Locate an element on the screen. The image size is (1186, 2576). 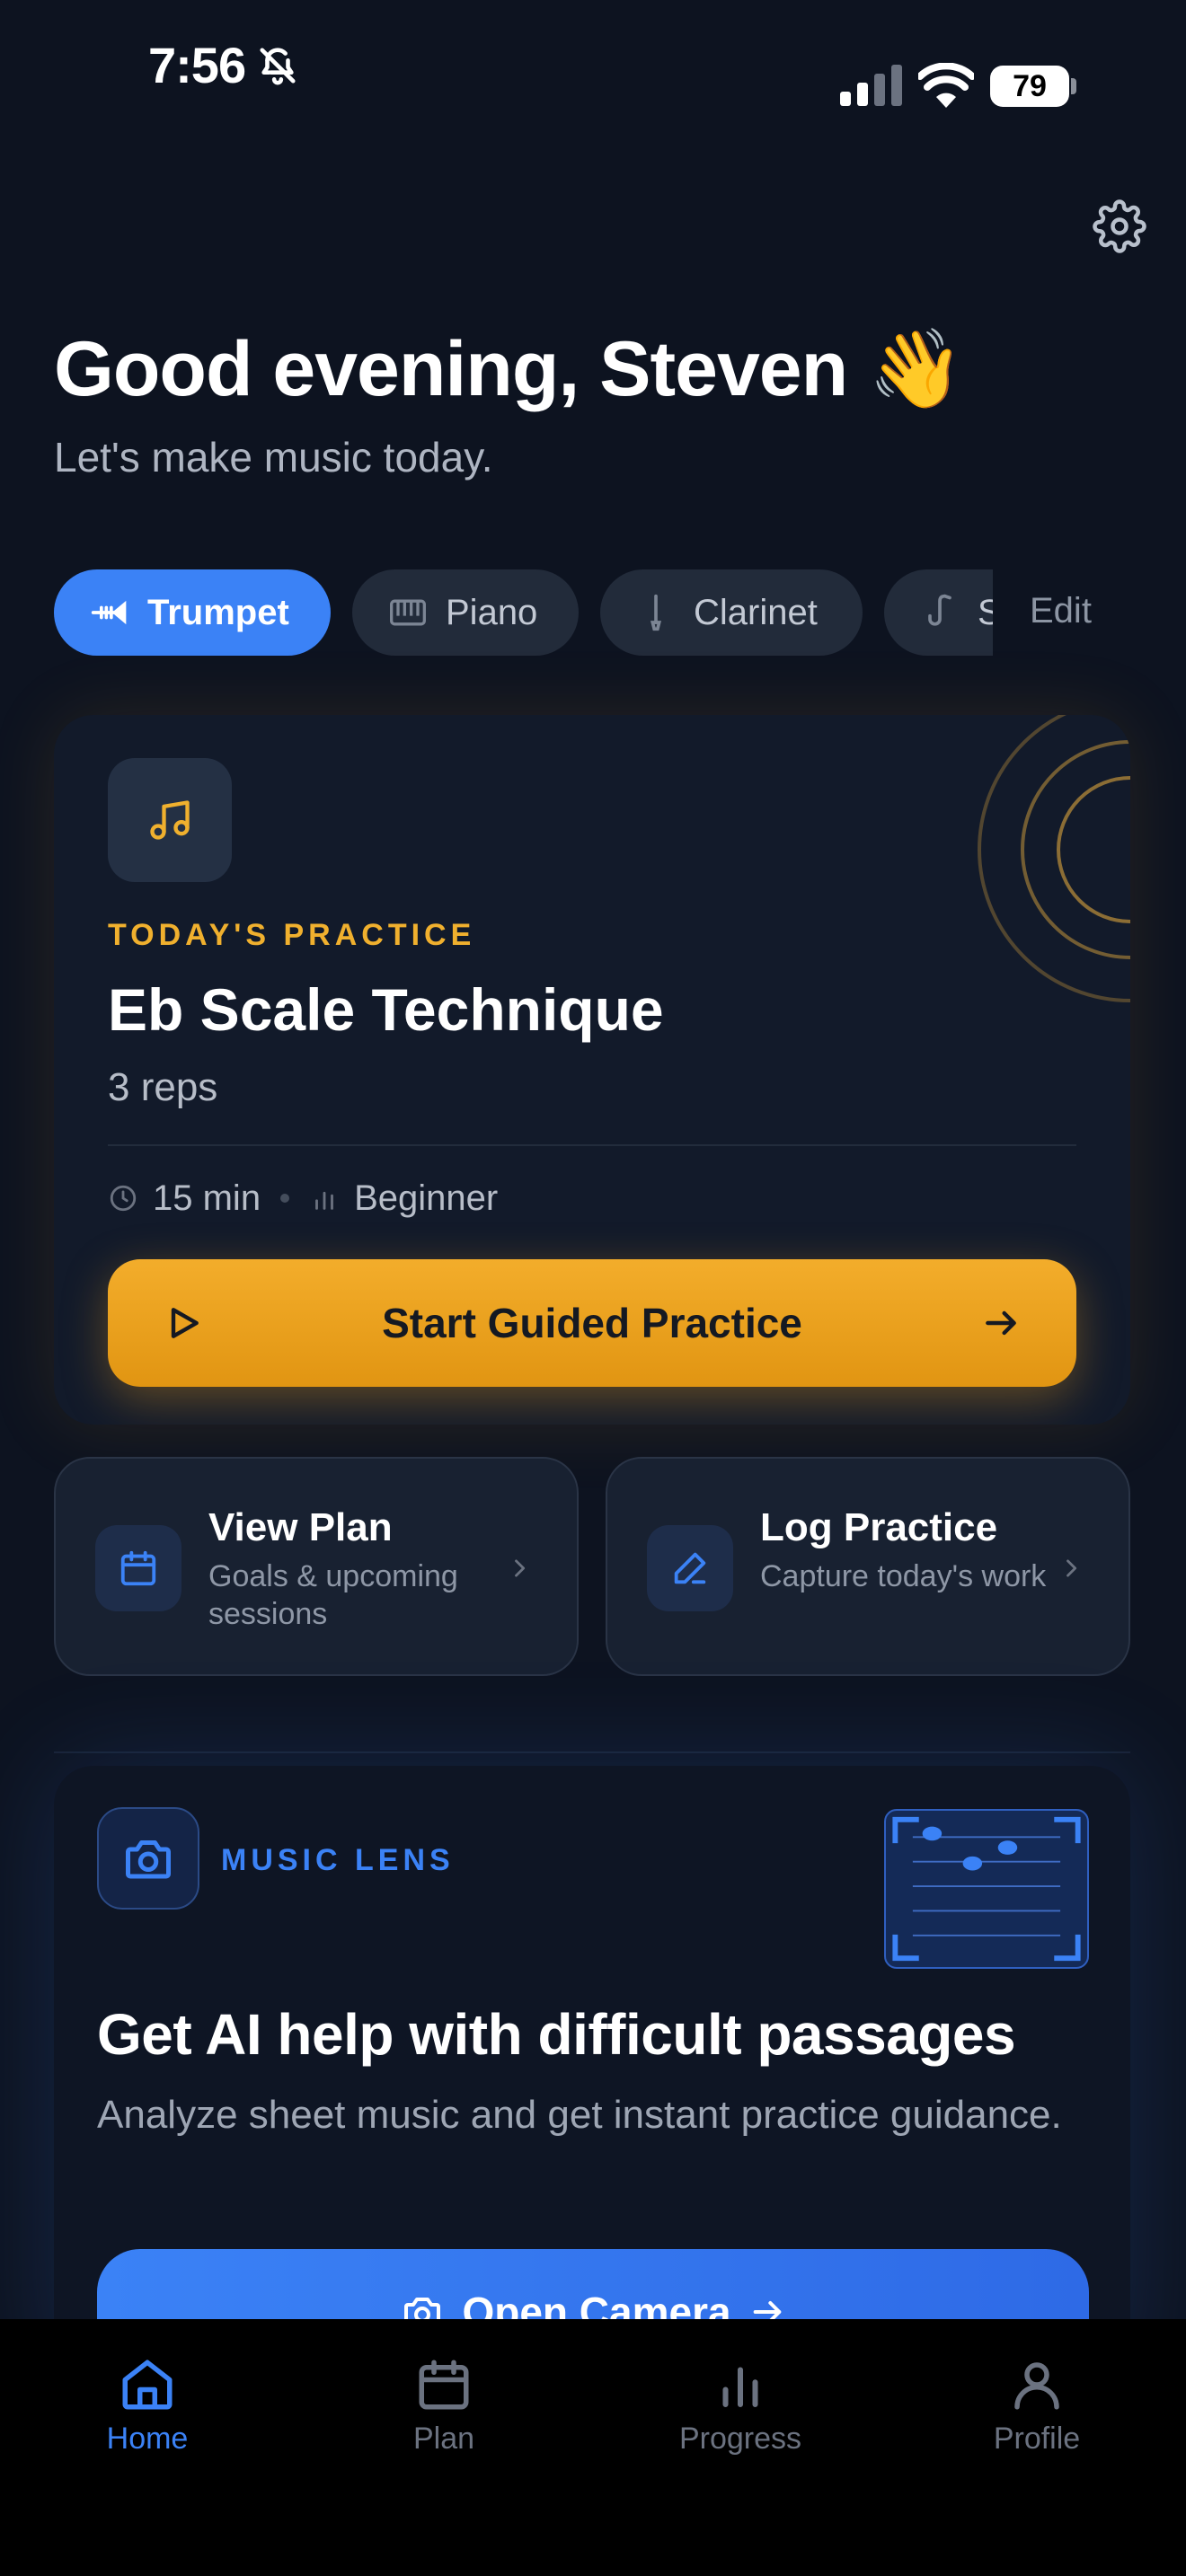
chip-saxophone: Saxophone is located at coordinates (938, 612).